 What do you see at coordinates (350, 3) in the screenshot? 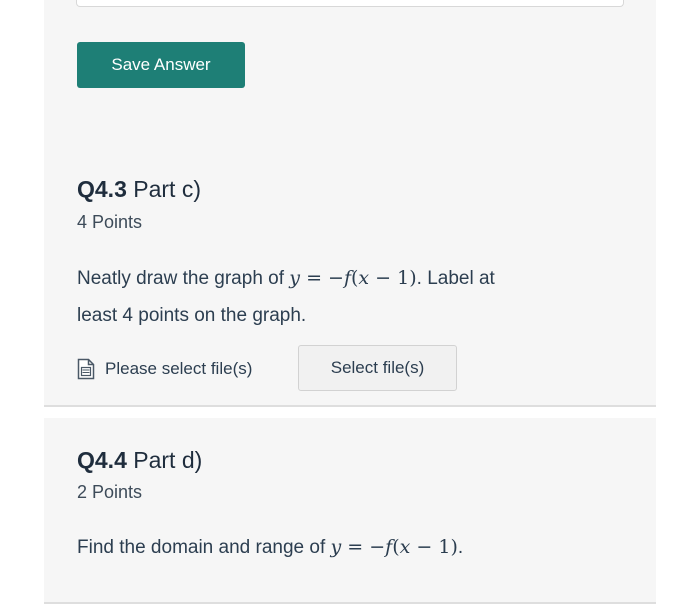
I see `answer-text-input` at bounding box center [350, 3].